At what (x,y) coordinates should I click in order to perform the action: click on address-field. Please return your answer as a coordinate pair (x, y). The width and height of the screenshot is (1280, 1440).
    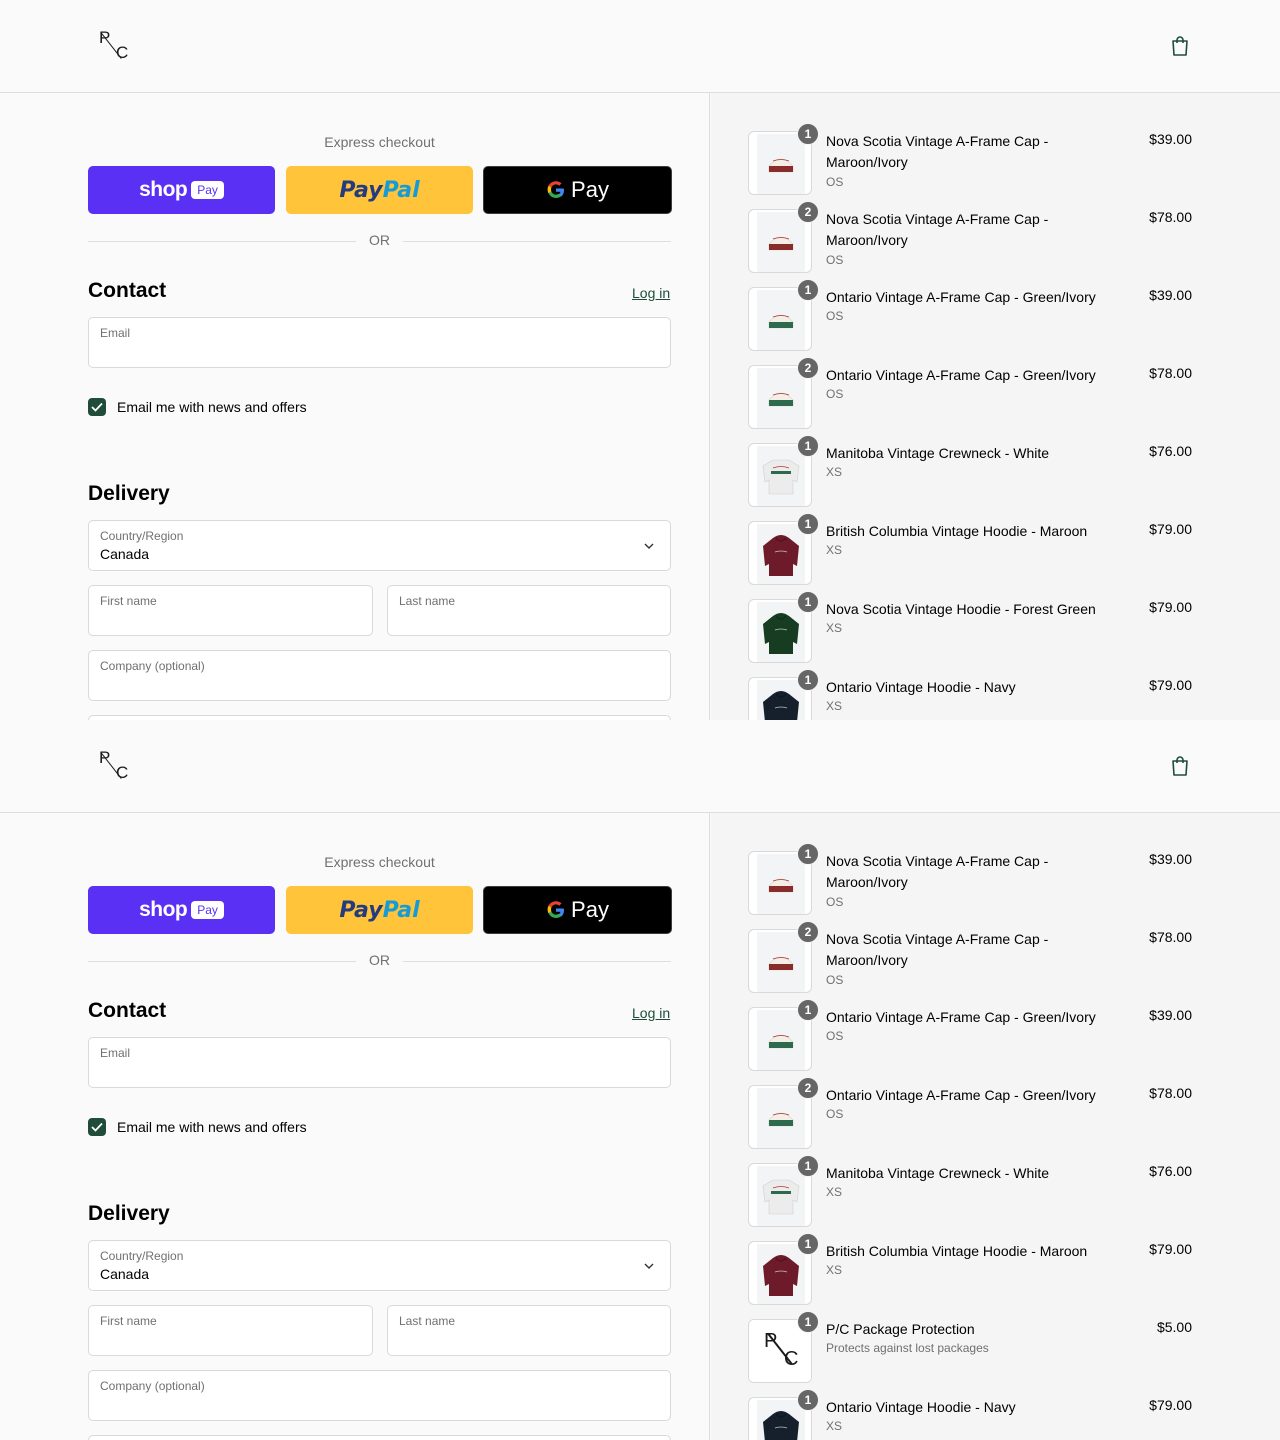
    Looking at the image, I should click on (379, 1437).